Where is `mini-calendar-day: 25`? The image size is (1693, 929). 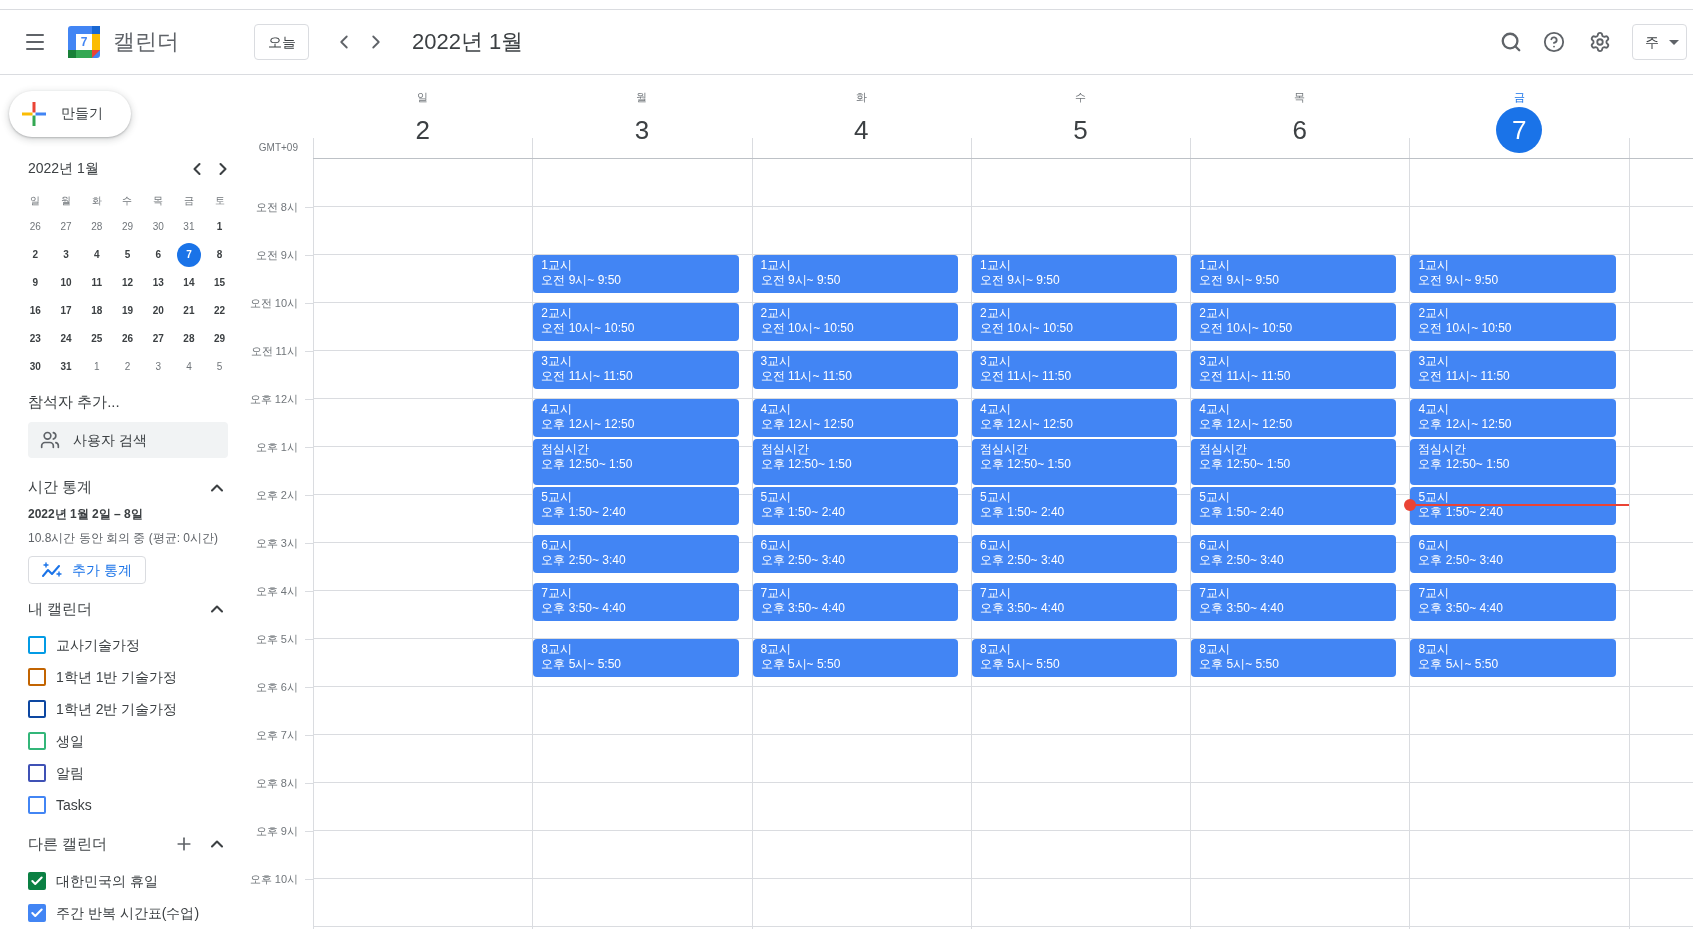 mini-calendar-day: 25 is located at coordinates (96, 338).